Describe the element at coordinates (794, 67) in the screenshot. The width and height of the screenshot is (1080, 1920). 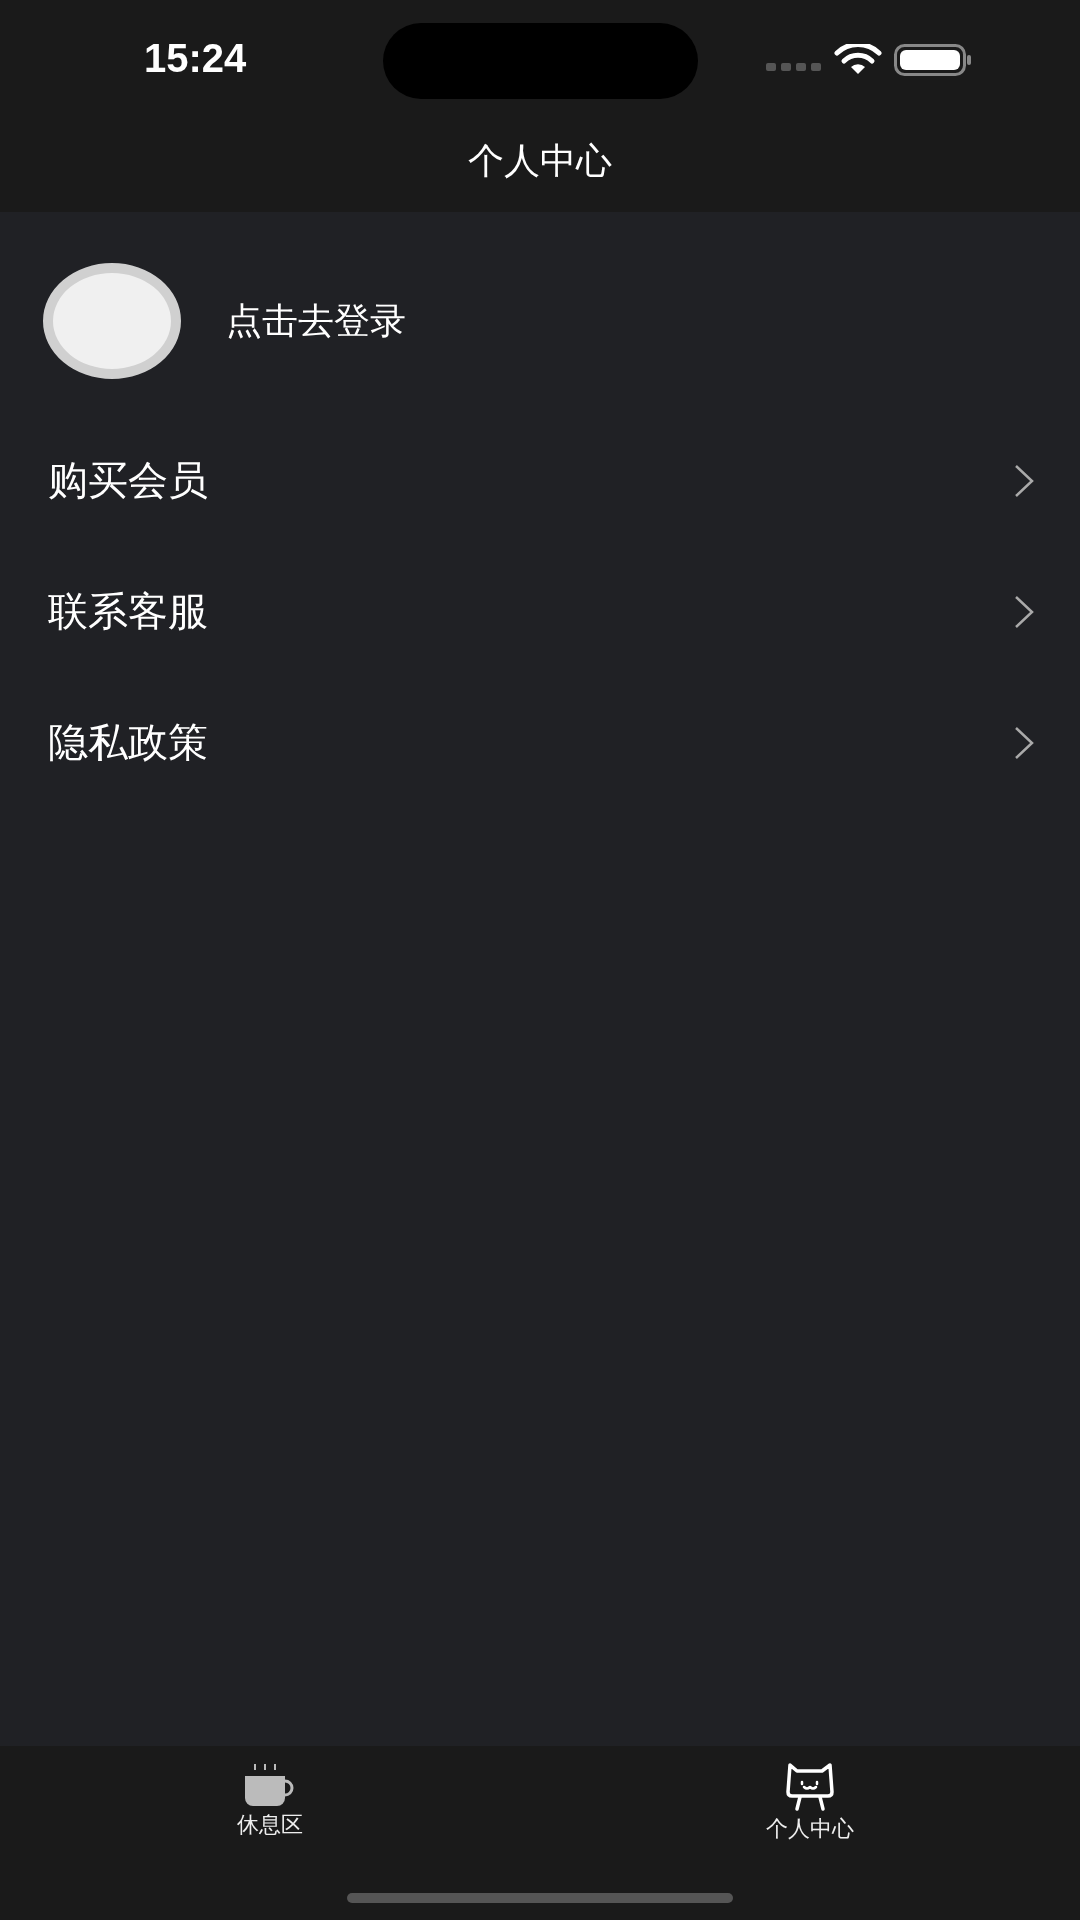
I see `signal-icon` at that location.